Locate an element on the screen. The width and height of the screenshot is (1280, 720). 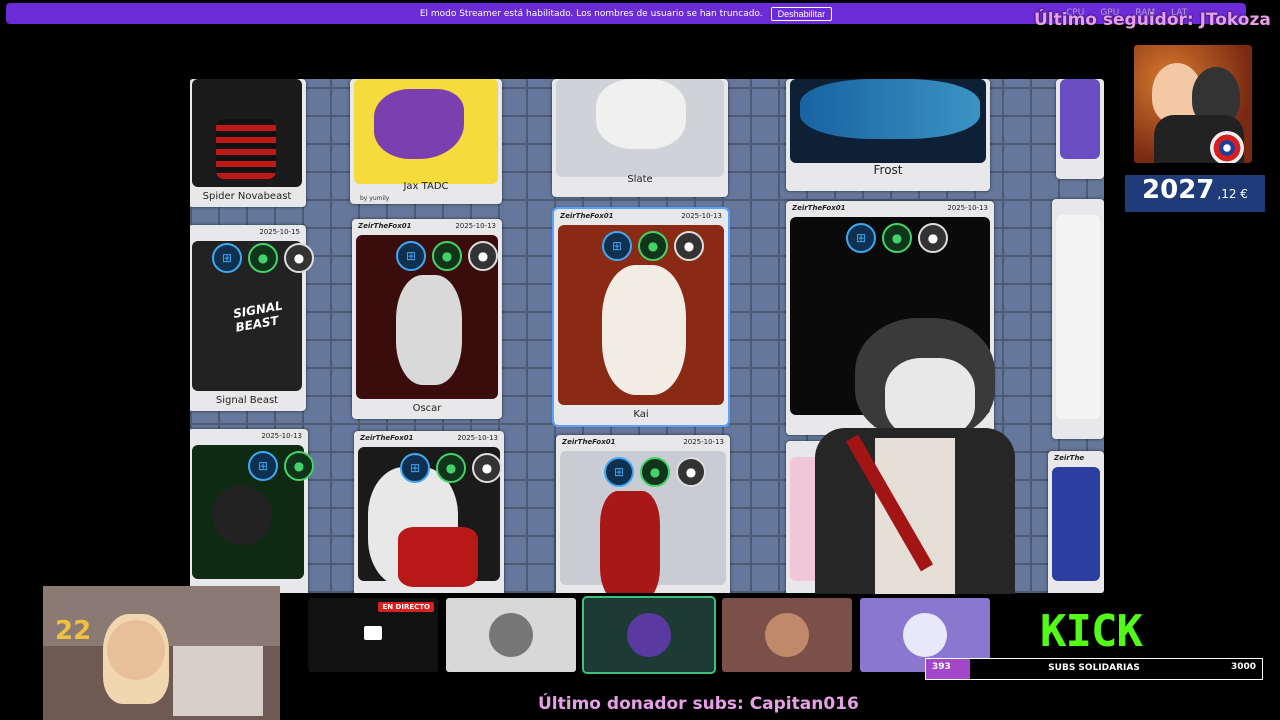
avatar-card: Jax TADC by yumily is located at coordinates (426, 141).